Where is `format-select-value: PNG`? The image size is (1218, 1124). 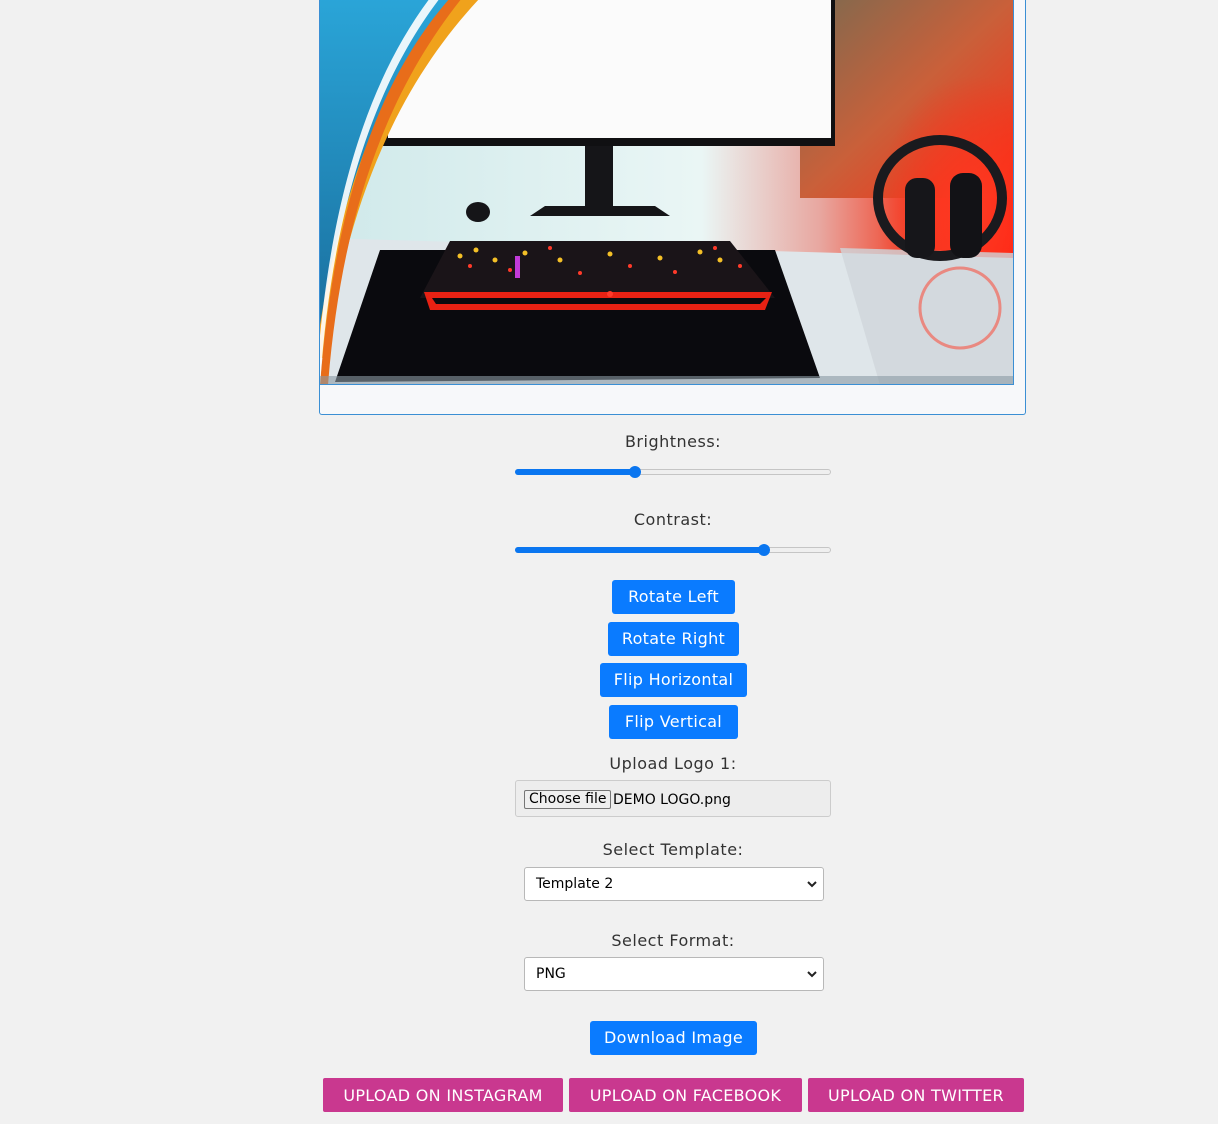
format-select-value: PNG is located at coordinates (551, 974).